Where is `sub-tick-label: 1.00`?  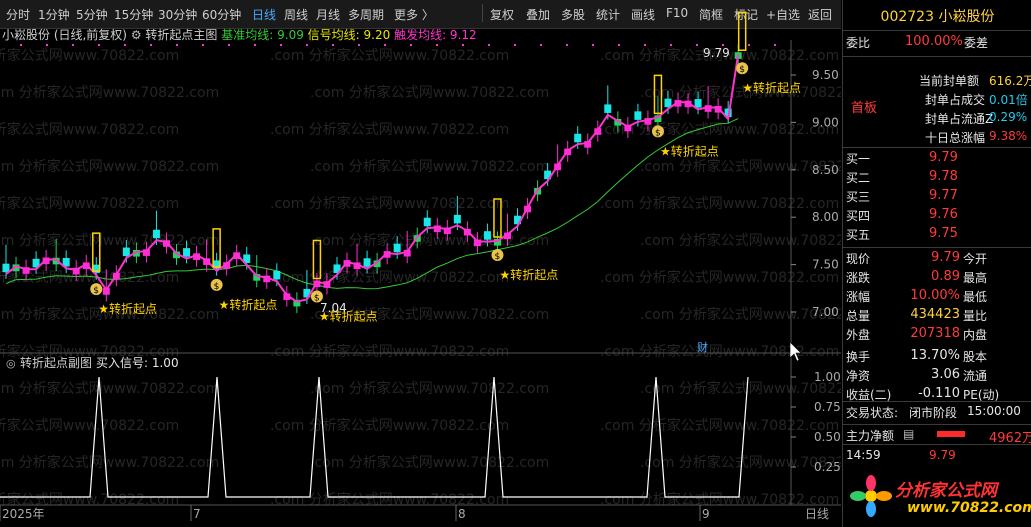 sub-tick-label: 1.00 is located at coordinates (827, 377).